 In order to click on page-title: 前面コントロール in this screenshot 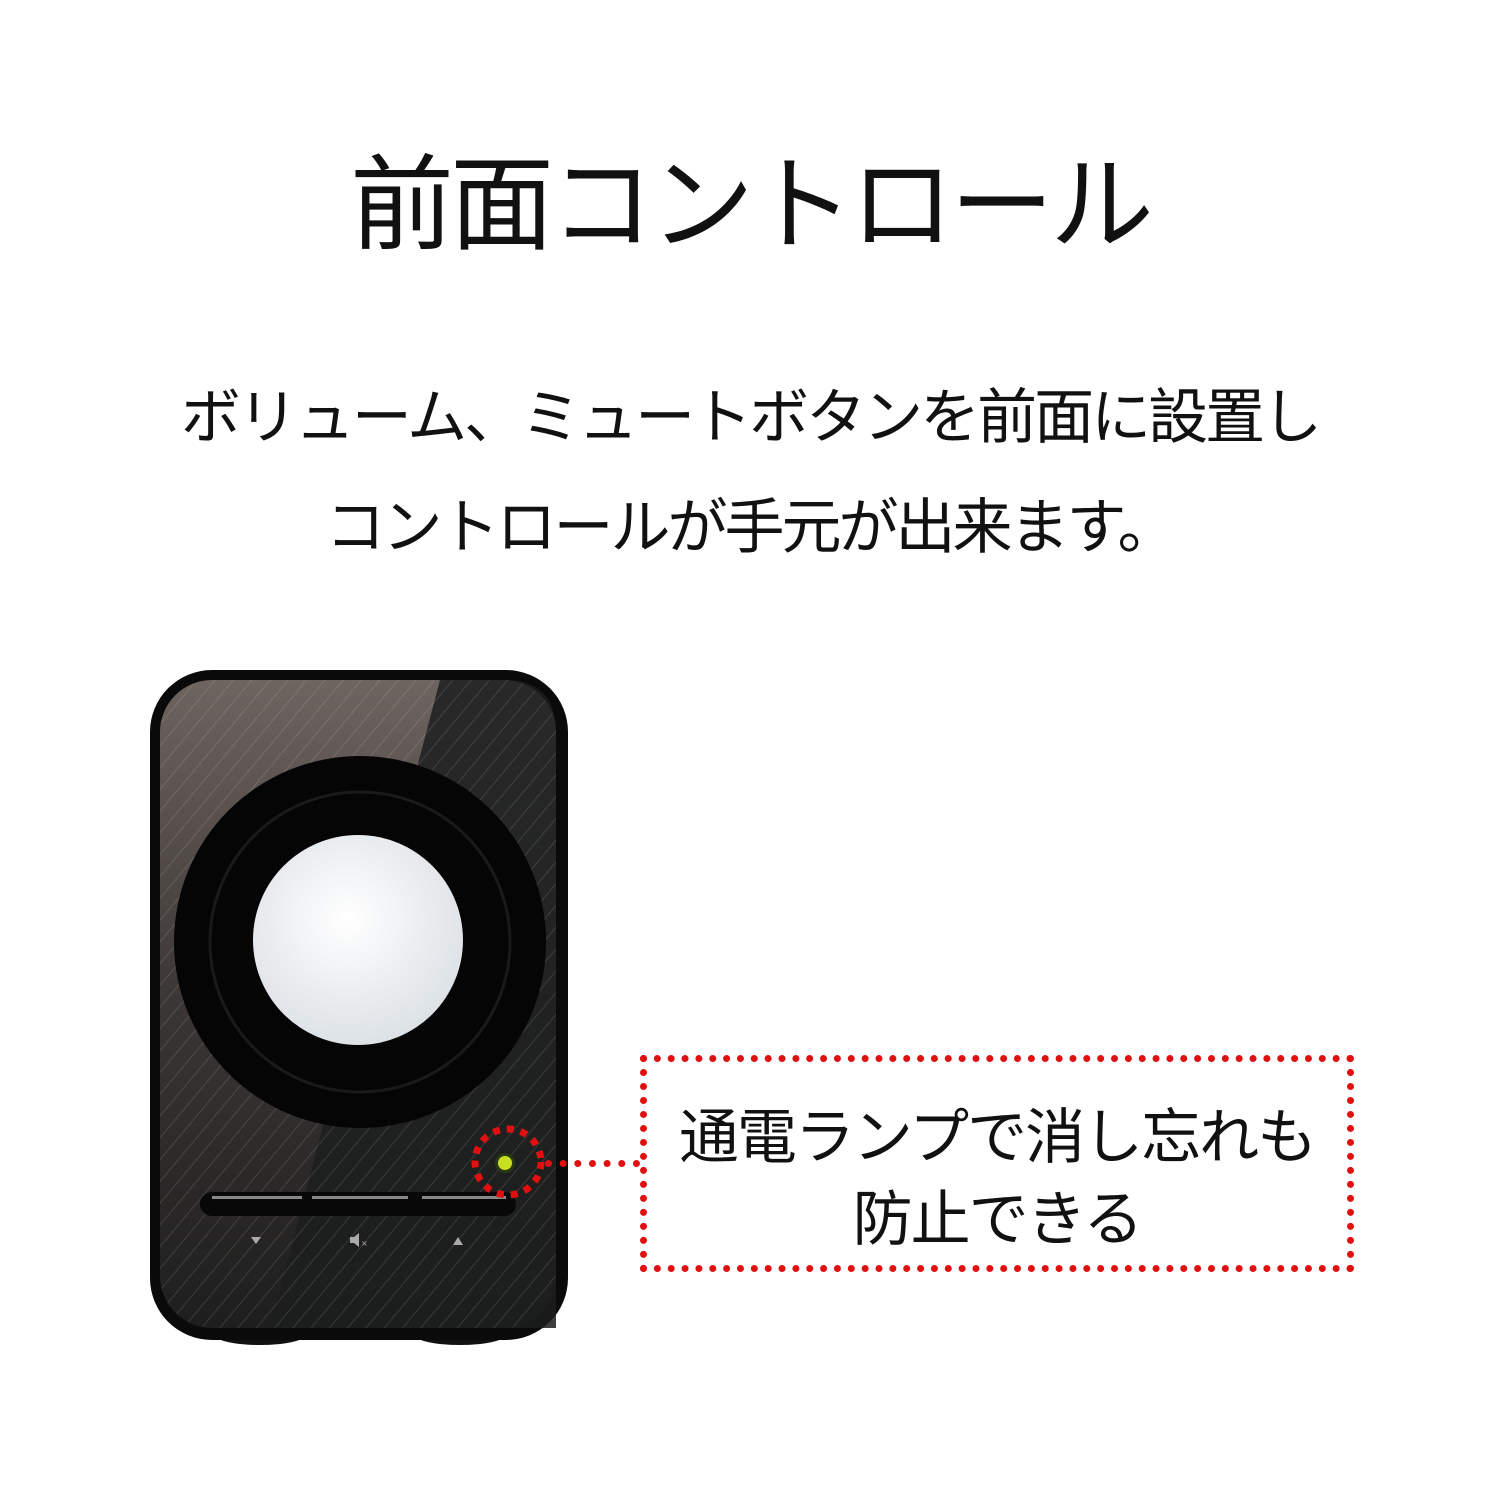, I will do `click(751, 205)`.